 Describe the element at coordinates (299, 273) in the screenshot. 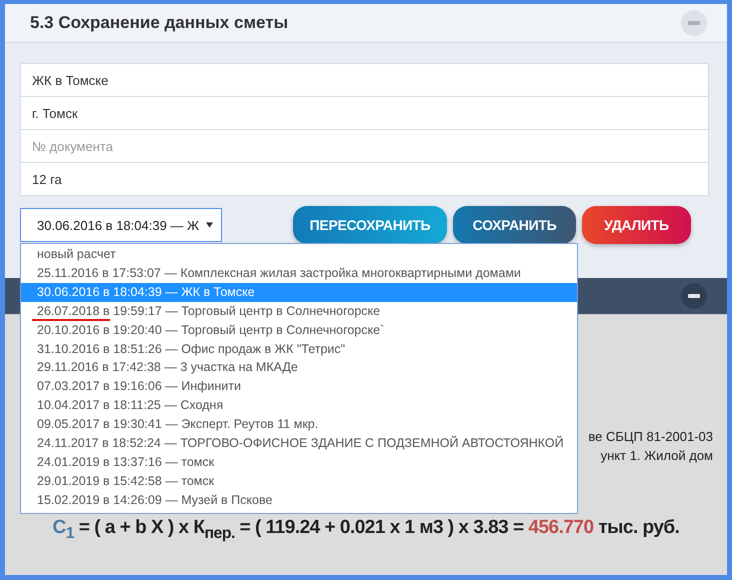

I see `dropdown-option: 25.11.2016 в 17:53:07 — Комплексная жилая застройка многоквартирными домами` at that location.